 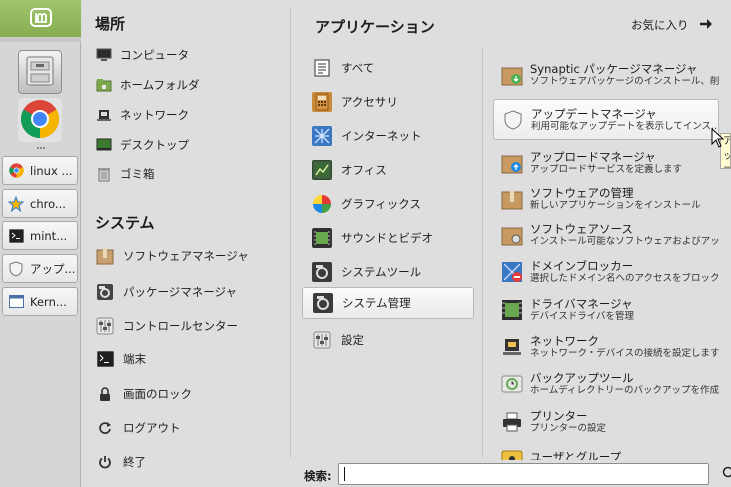 I want to click on category-label: インターネット, so click(x=381, y=136).